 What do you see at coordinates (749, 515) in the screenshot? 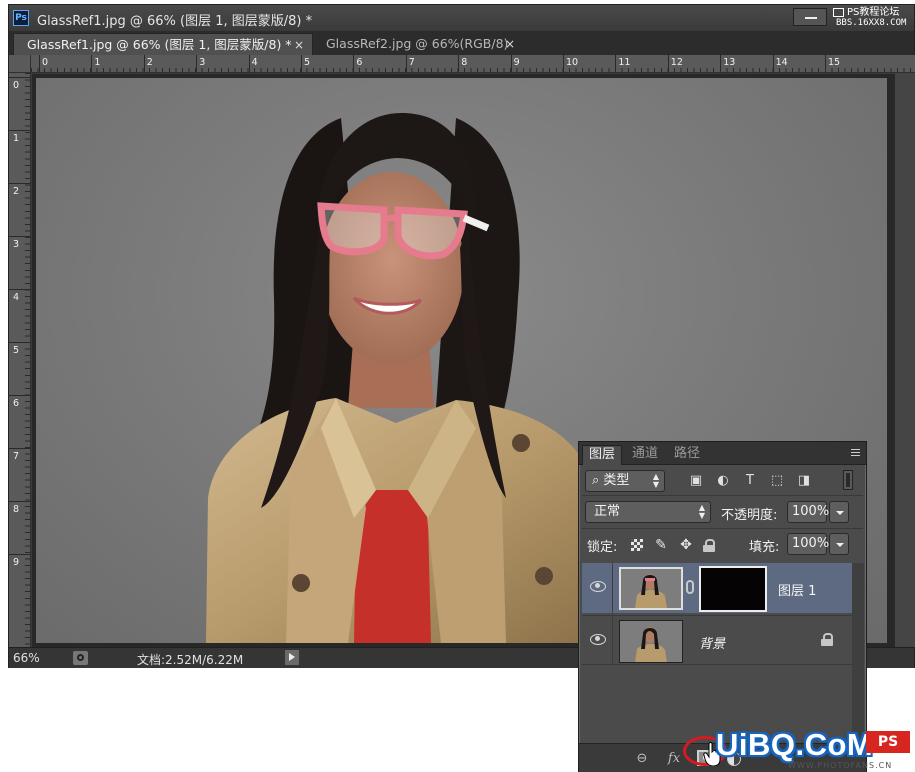
I see `opacity-label: 不透明度:` at bounding box center [749, 515].